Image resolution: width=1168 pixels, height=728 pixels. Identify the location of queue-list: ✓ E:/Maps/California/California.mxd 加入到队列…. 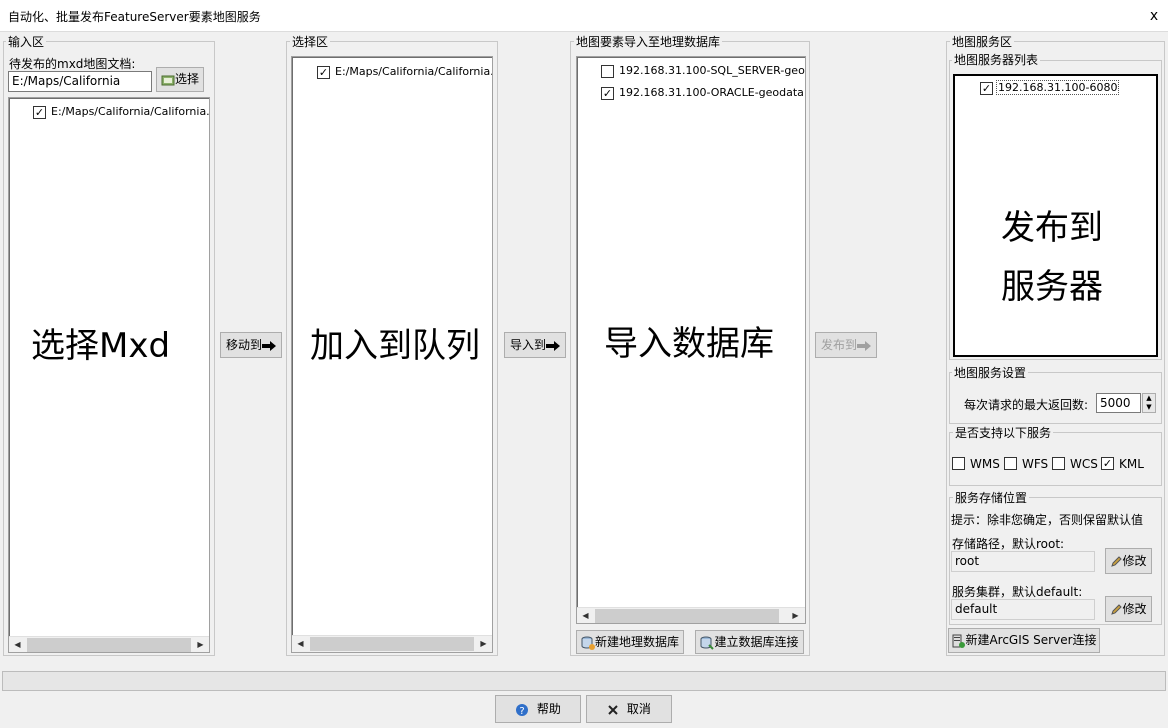
(392, 354).